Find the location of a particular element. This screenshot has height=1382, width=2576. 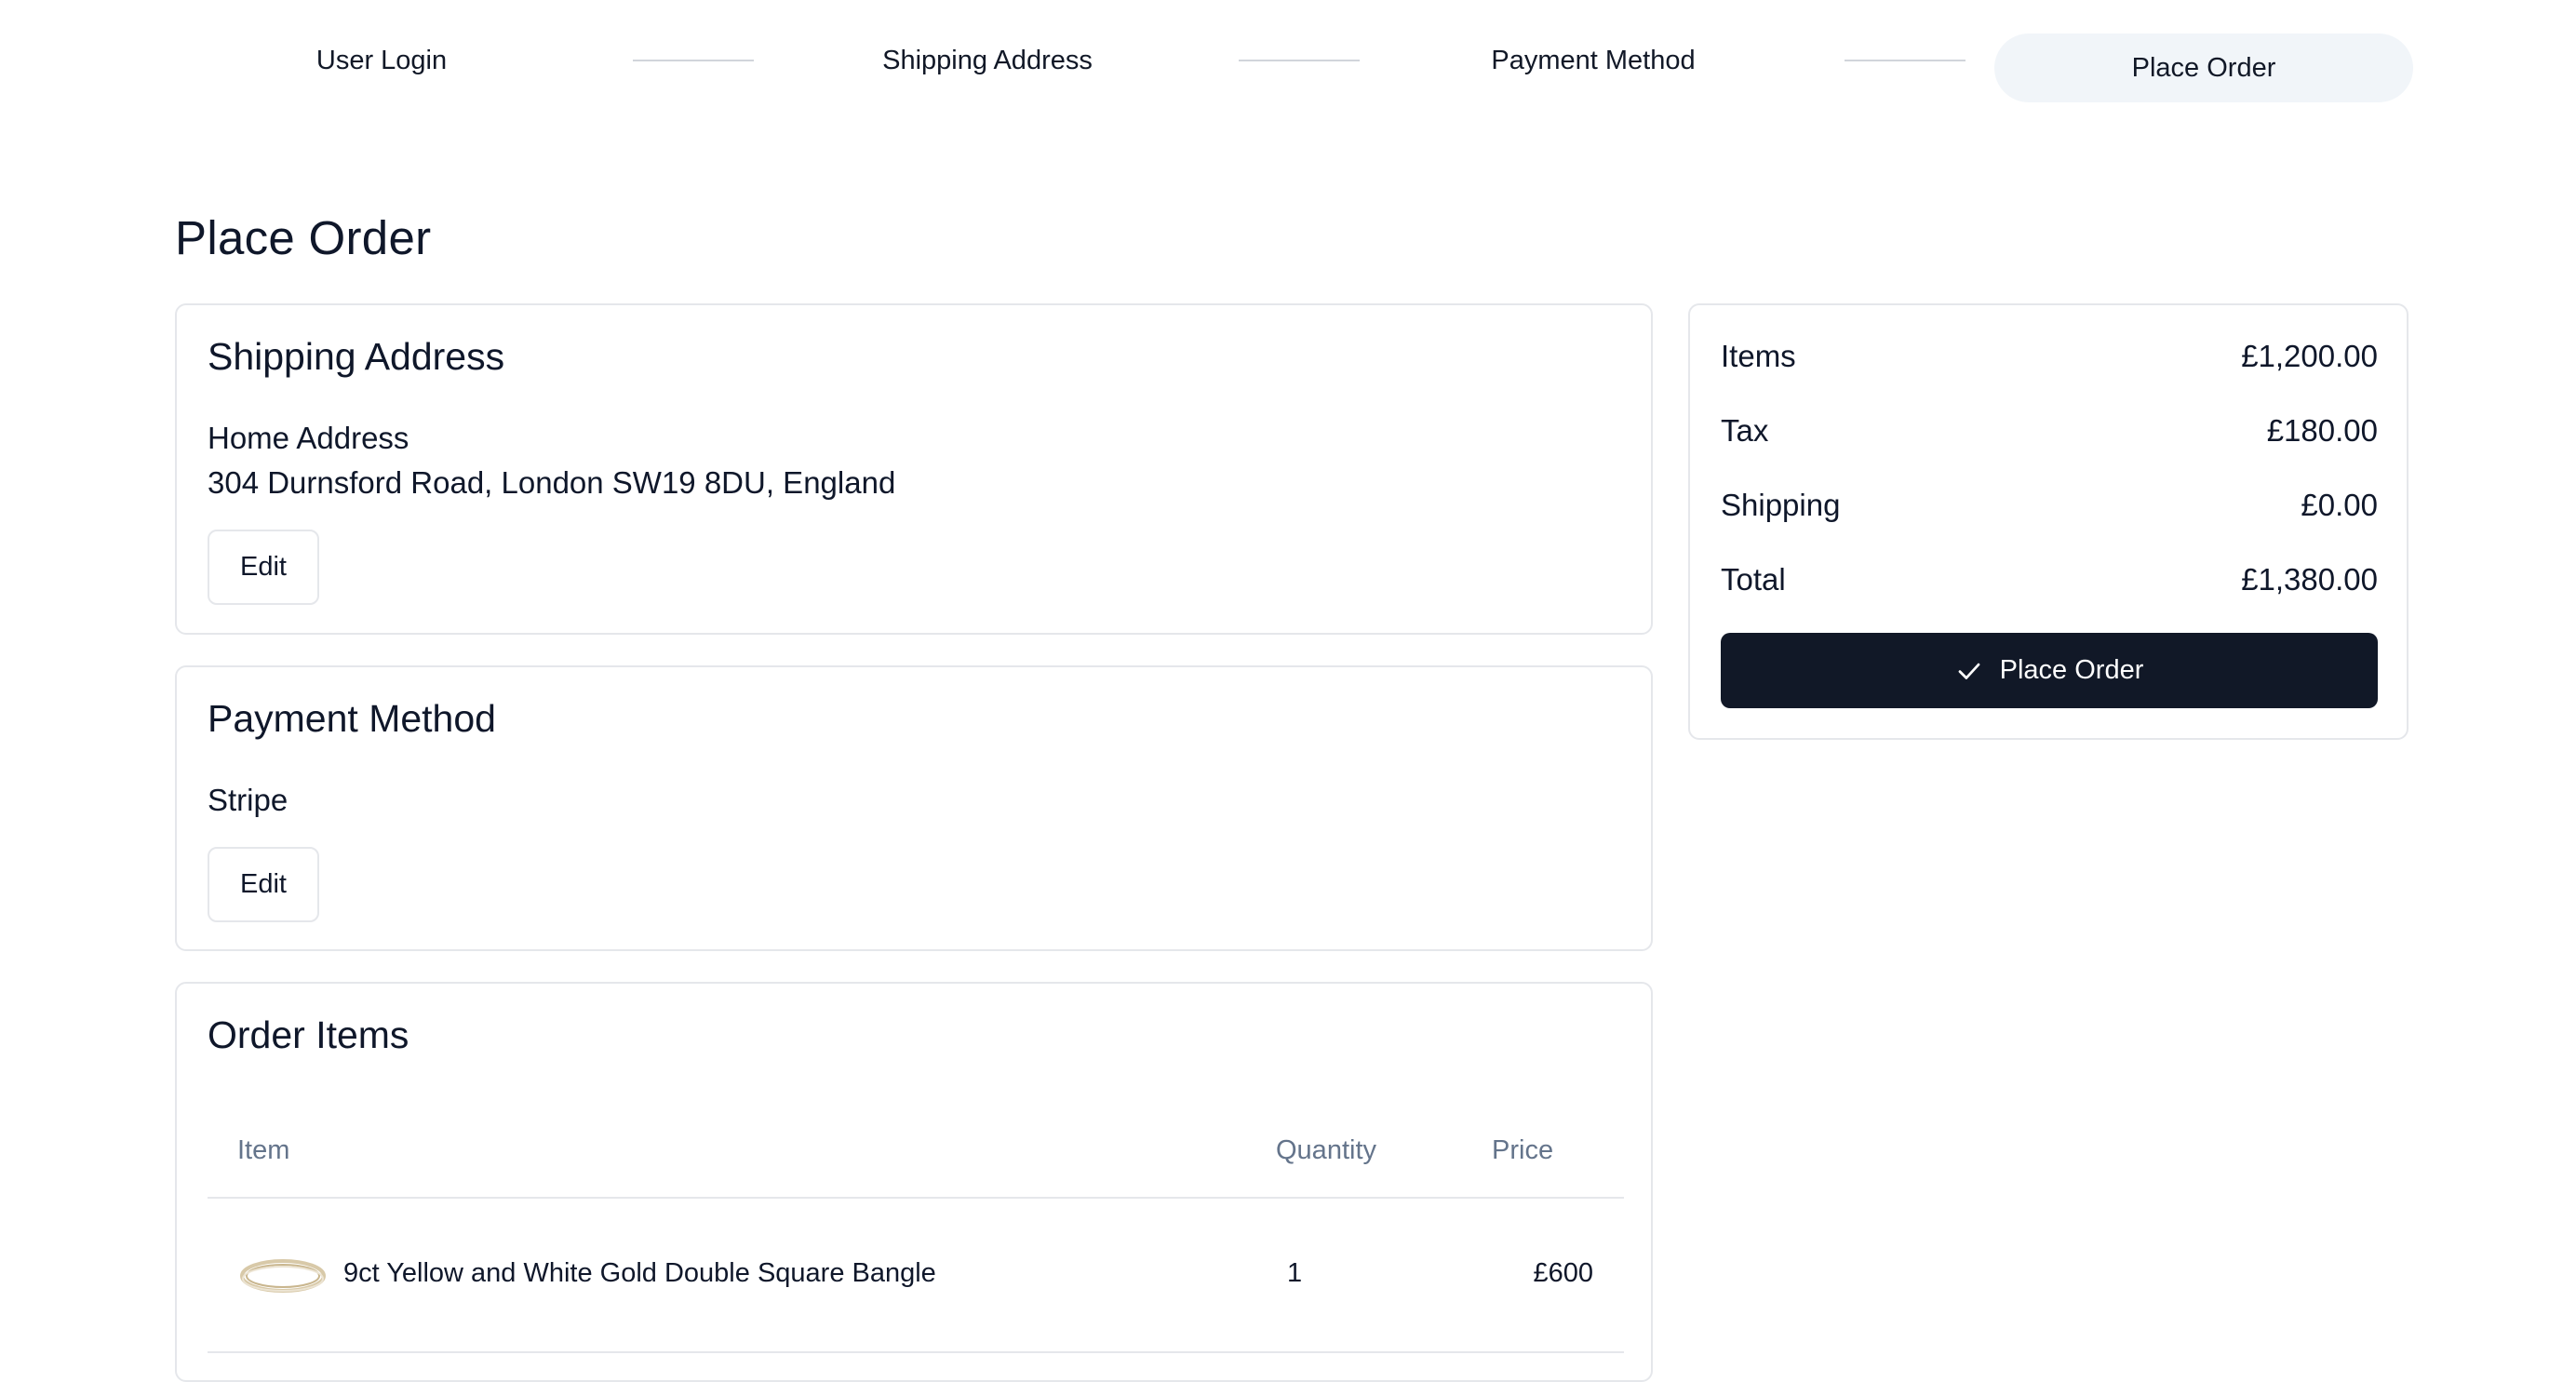

order-items-heading: Order Items is located at coordinates (308, 1034).